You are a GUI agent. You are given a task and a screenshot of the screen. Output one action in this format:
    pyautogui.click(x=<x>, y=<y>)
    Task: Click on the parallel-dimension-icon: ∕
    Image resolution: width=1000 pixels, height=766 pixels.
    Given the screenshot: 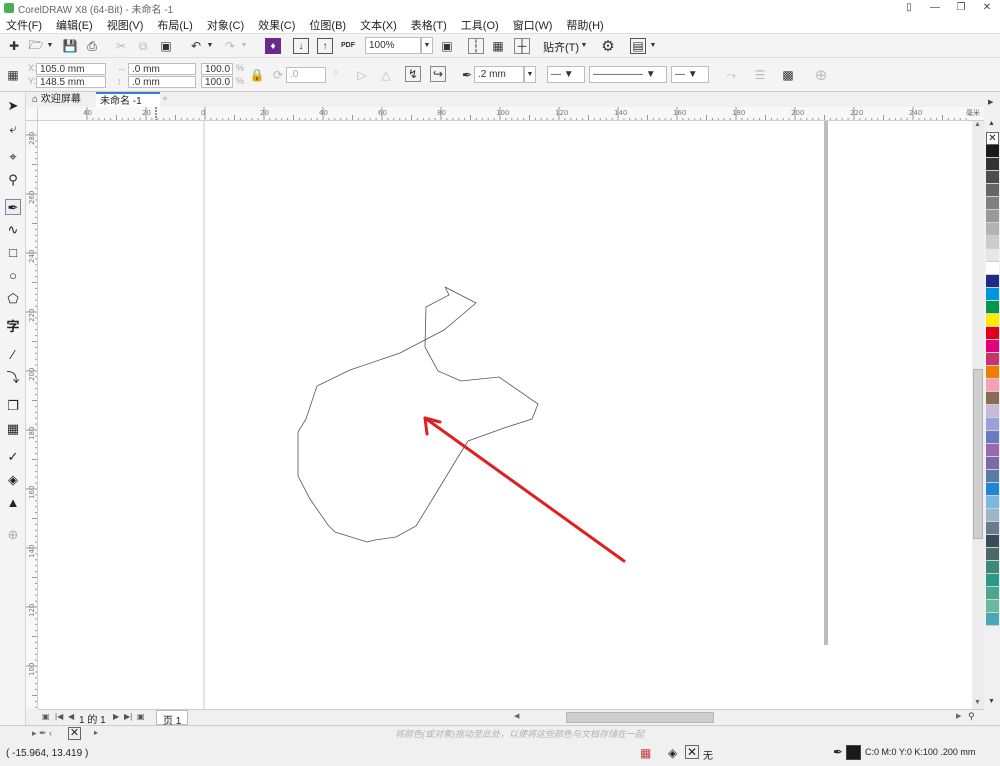 What is the action you would take?
    pyautogui.click(x=13, y=355)
    